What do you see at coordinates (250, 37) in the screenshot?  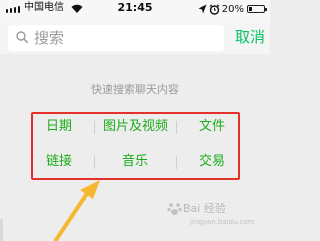 I see `cancel-button: 取消` at bounding box center [250, 37].